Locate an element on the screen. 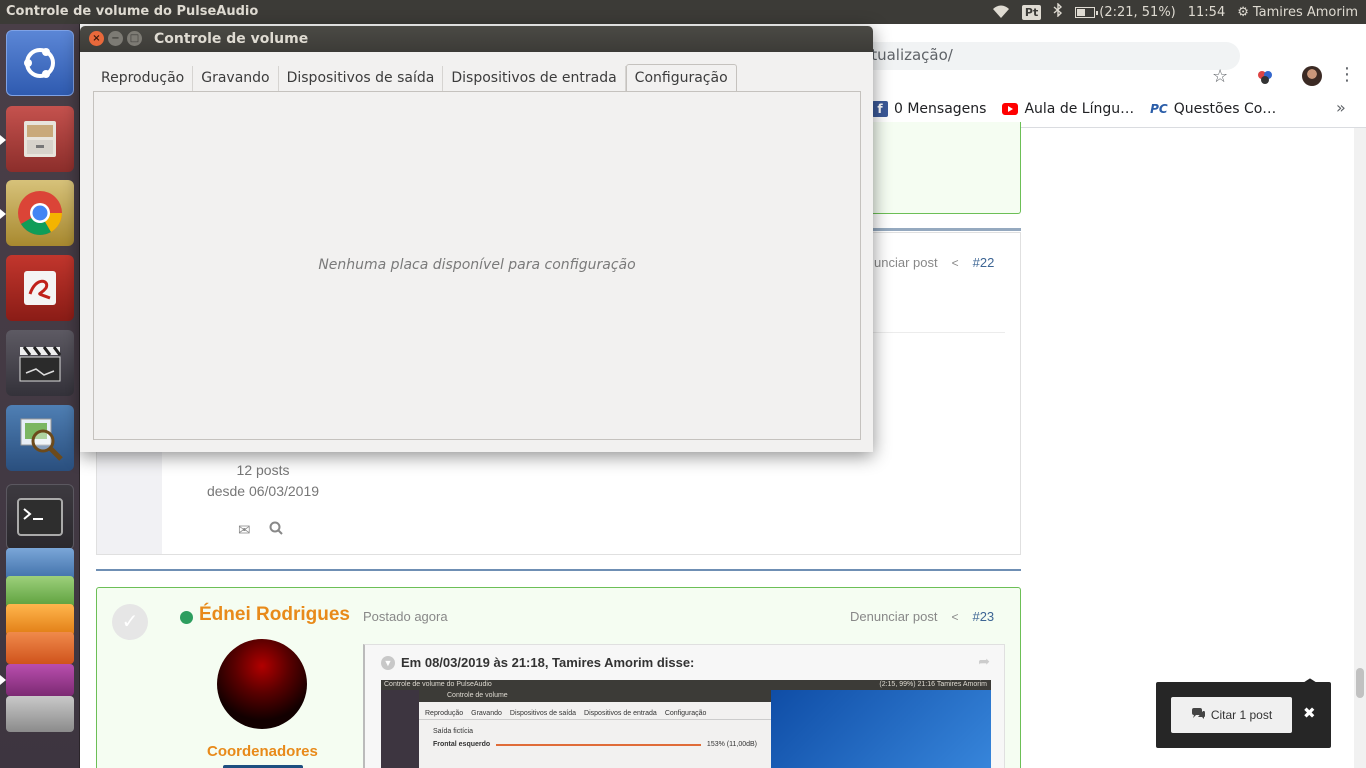 This screenshot has width=1366, height=768. post-meta: Denunciar post < #23 is located at coordinates (922, 616).